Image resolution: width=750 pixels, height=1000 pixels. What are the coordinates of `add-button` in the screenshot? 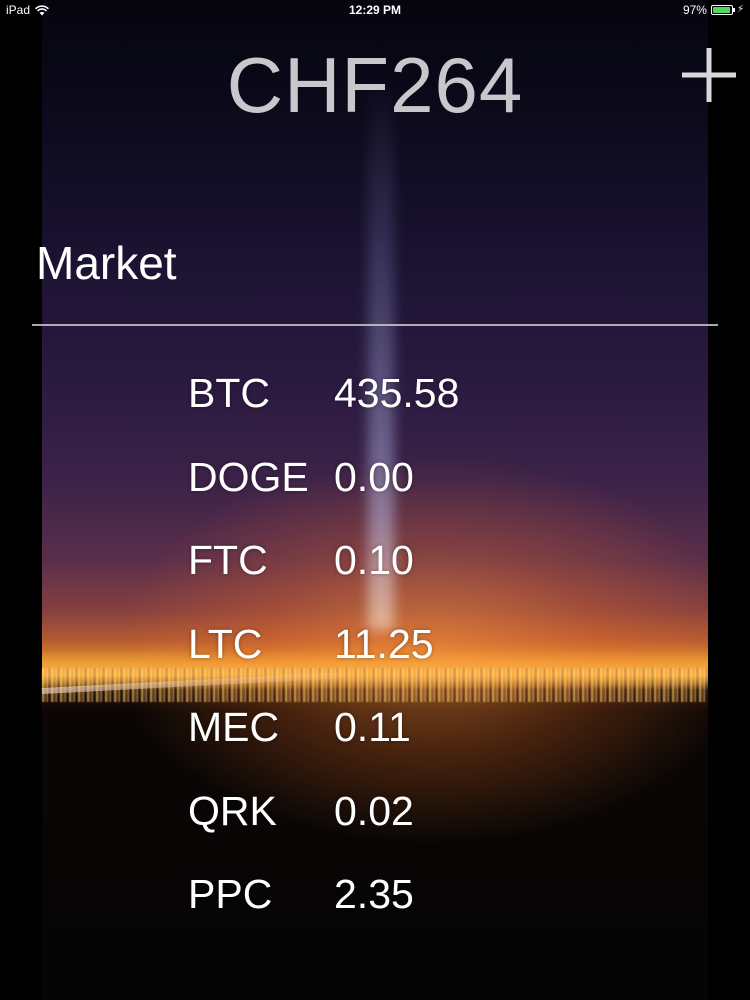 It's located at (709, 75).